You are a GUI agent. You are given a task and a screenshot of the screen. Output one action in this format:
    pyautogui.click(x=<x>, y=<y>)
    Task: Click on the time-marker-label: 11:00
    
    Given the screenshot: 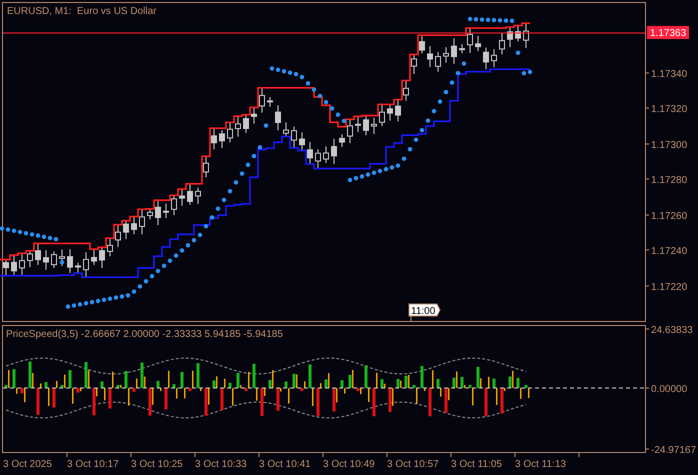 What is the action you would take?
    pyautogui.click(x=424, y=313)
    